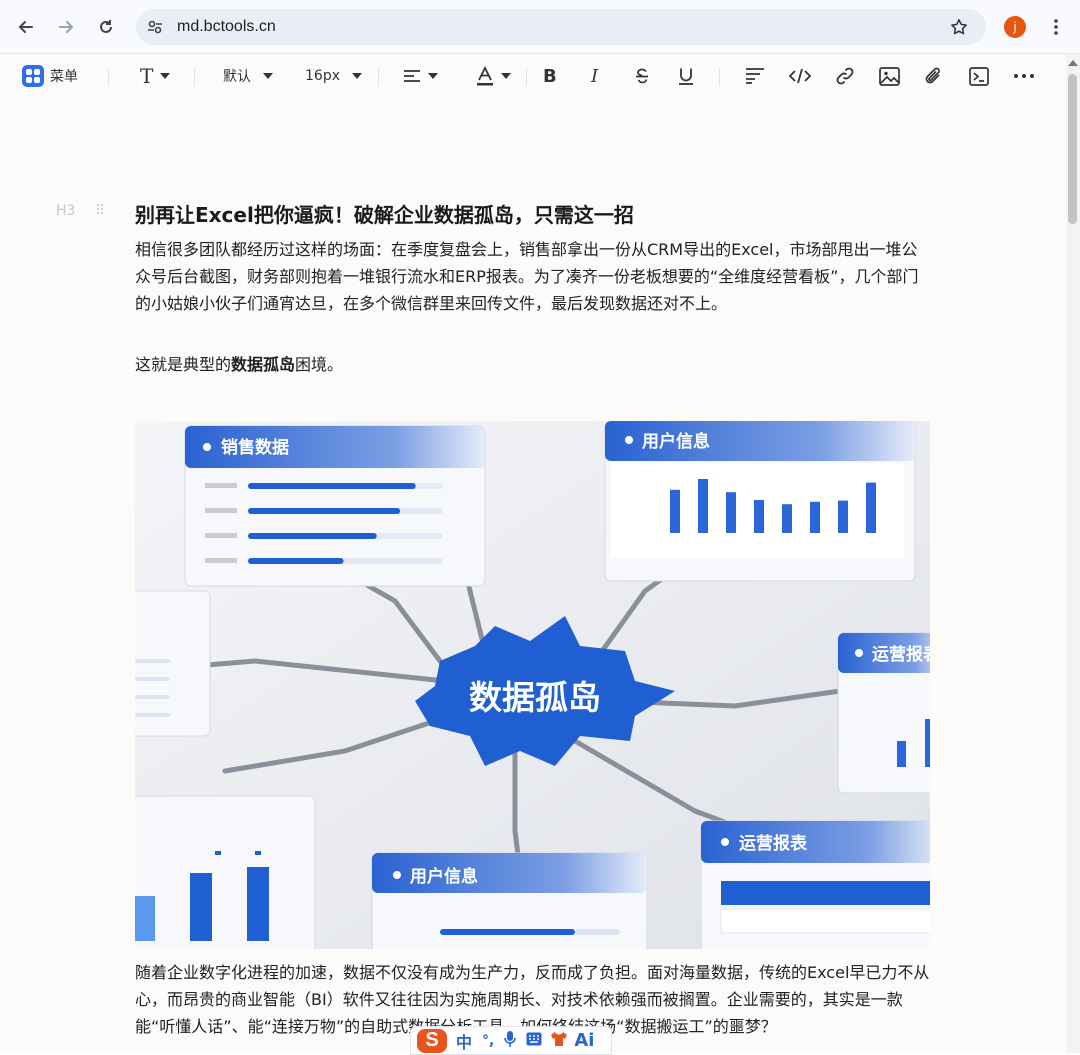 The height and width of the screenshot is (1055, 1080). Describe the element at coordinates (534, 1040) in the screenshot. I see `keyboard-icon` at that location.